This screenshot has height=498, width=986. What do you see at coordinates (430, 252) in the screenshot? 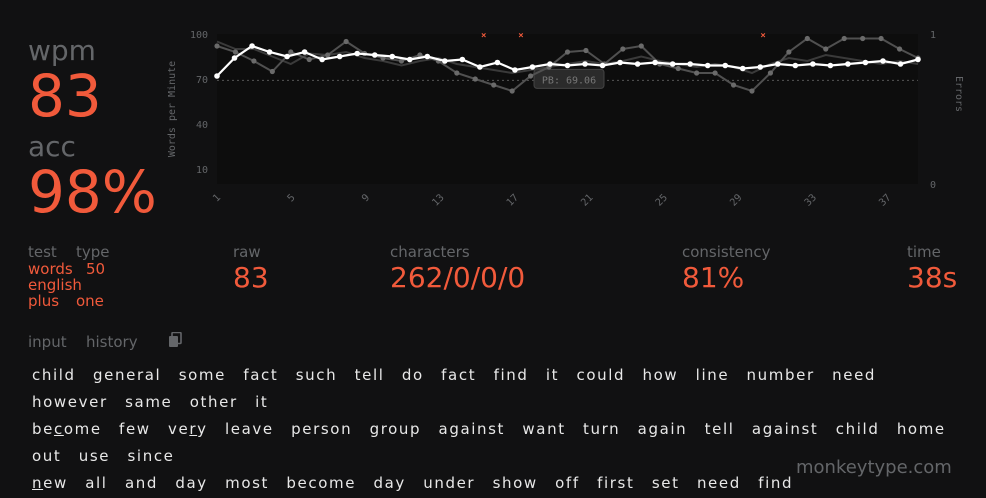
I see `characters-label: characters` at bounding box center [430, 252].